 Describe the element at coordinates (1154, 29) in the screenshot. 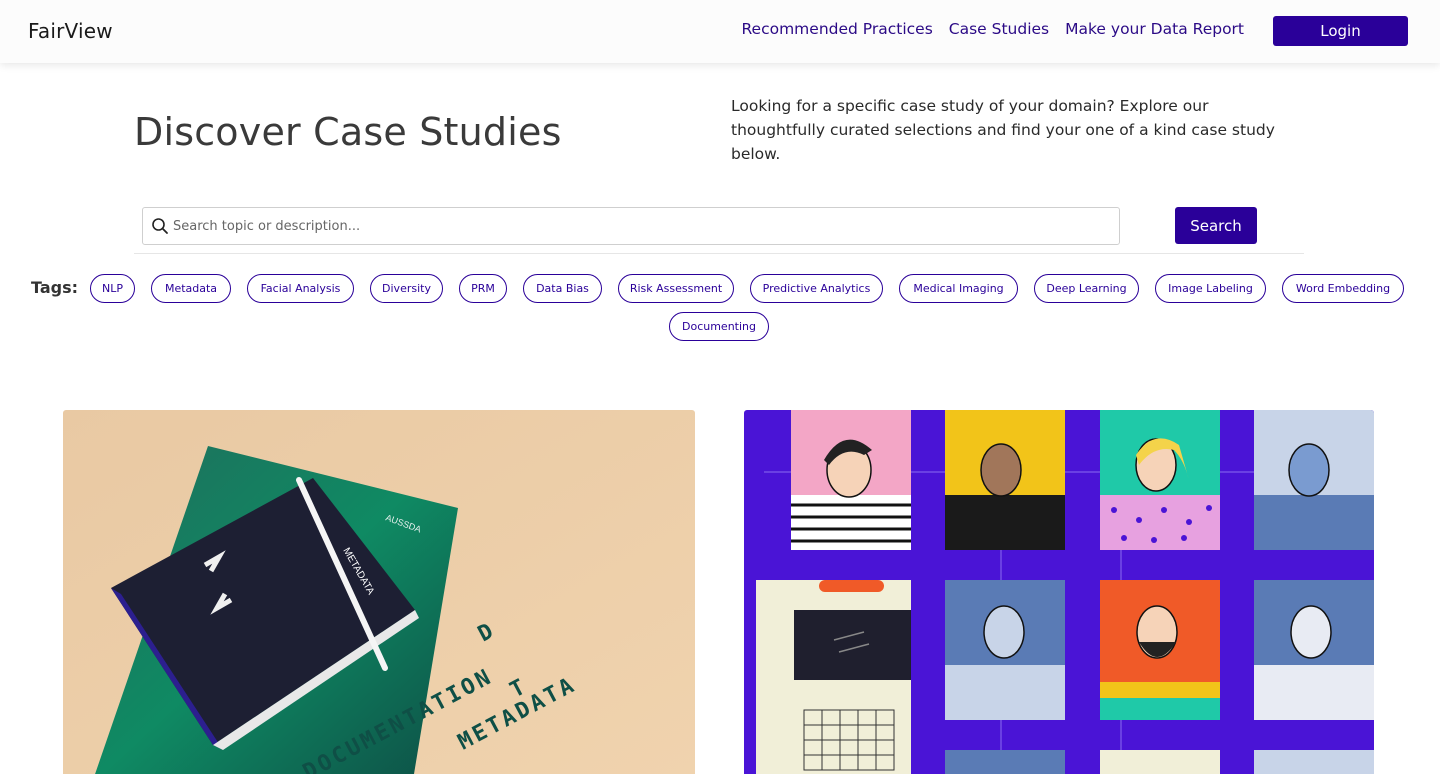

I see `nav-link-data-report: Make your Data Report` at that location.